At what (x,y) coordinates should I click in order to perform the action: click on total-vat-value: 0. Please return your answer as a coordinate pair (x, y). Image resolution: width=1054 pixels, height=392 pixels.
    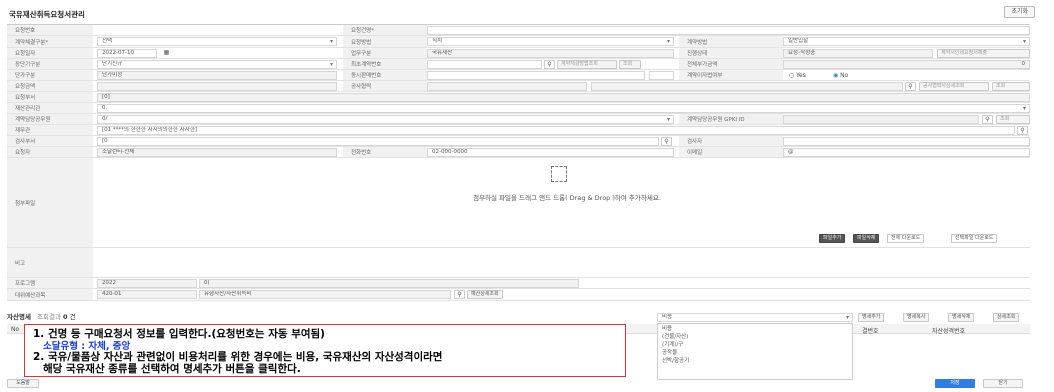
    Looking at the image, I should click on (906, 64).